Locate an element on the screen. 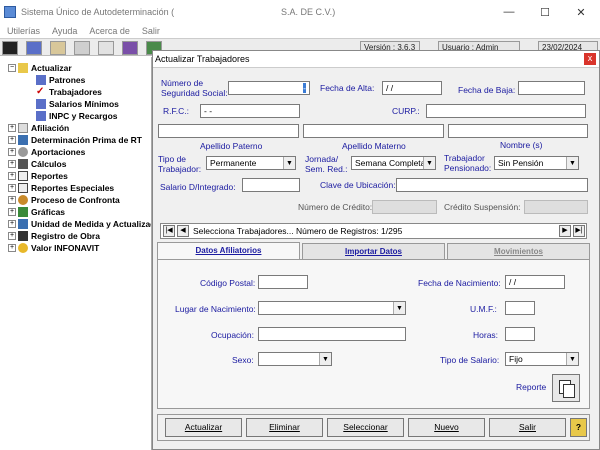 This screenshot has width=600, height=450. tree-item-infonavit: + Valor INFONAVIT is located at coordinates (53, 248).